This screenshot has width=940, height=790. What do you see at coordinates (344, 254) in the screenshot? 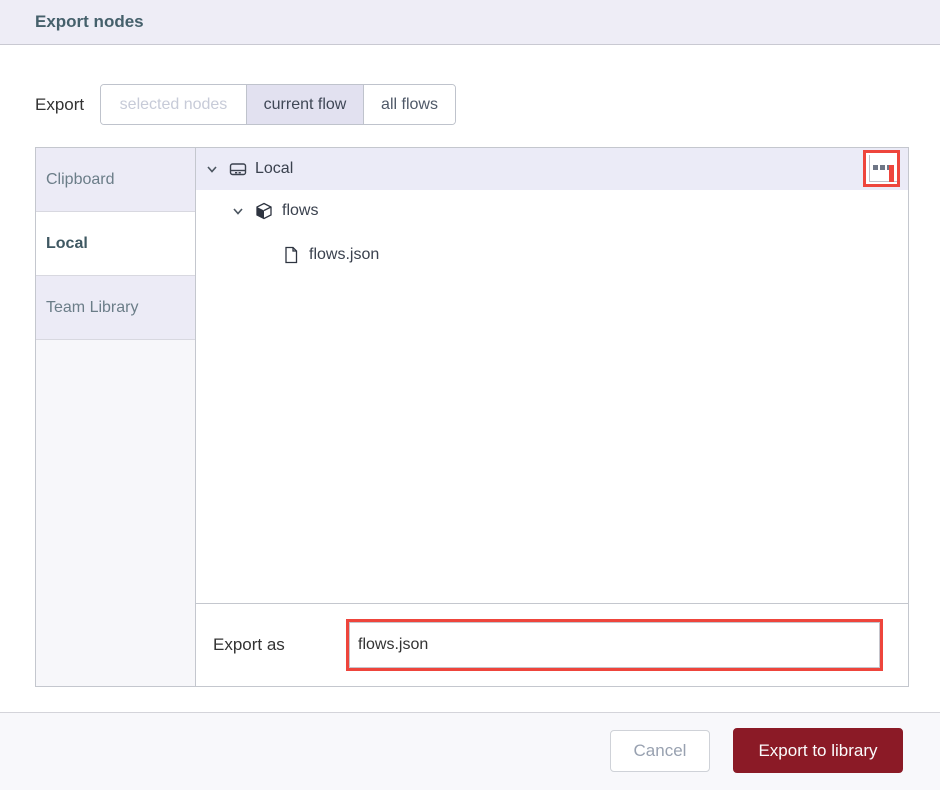
I see `tree-file-label: flows.json` at bounding box center [344, 254].